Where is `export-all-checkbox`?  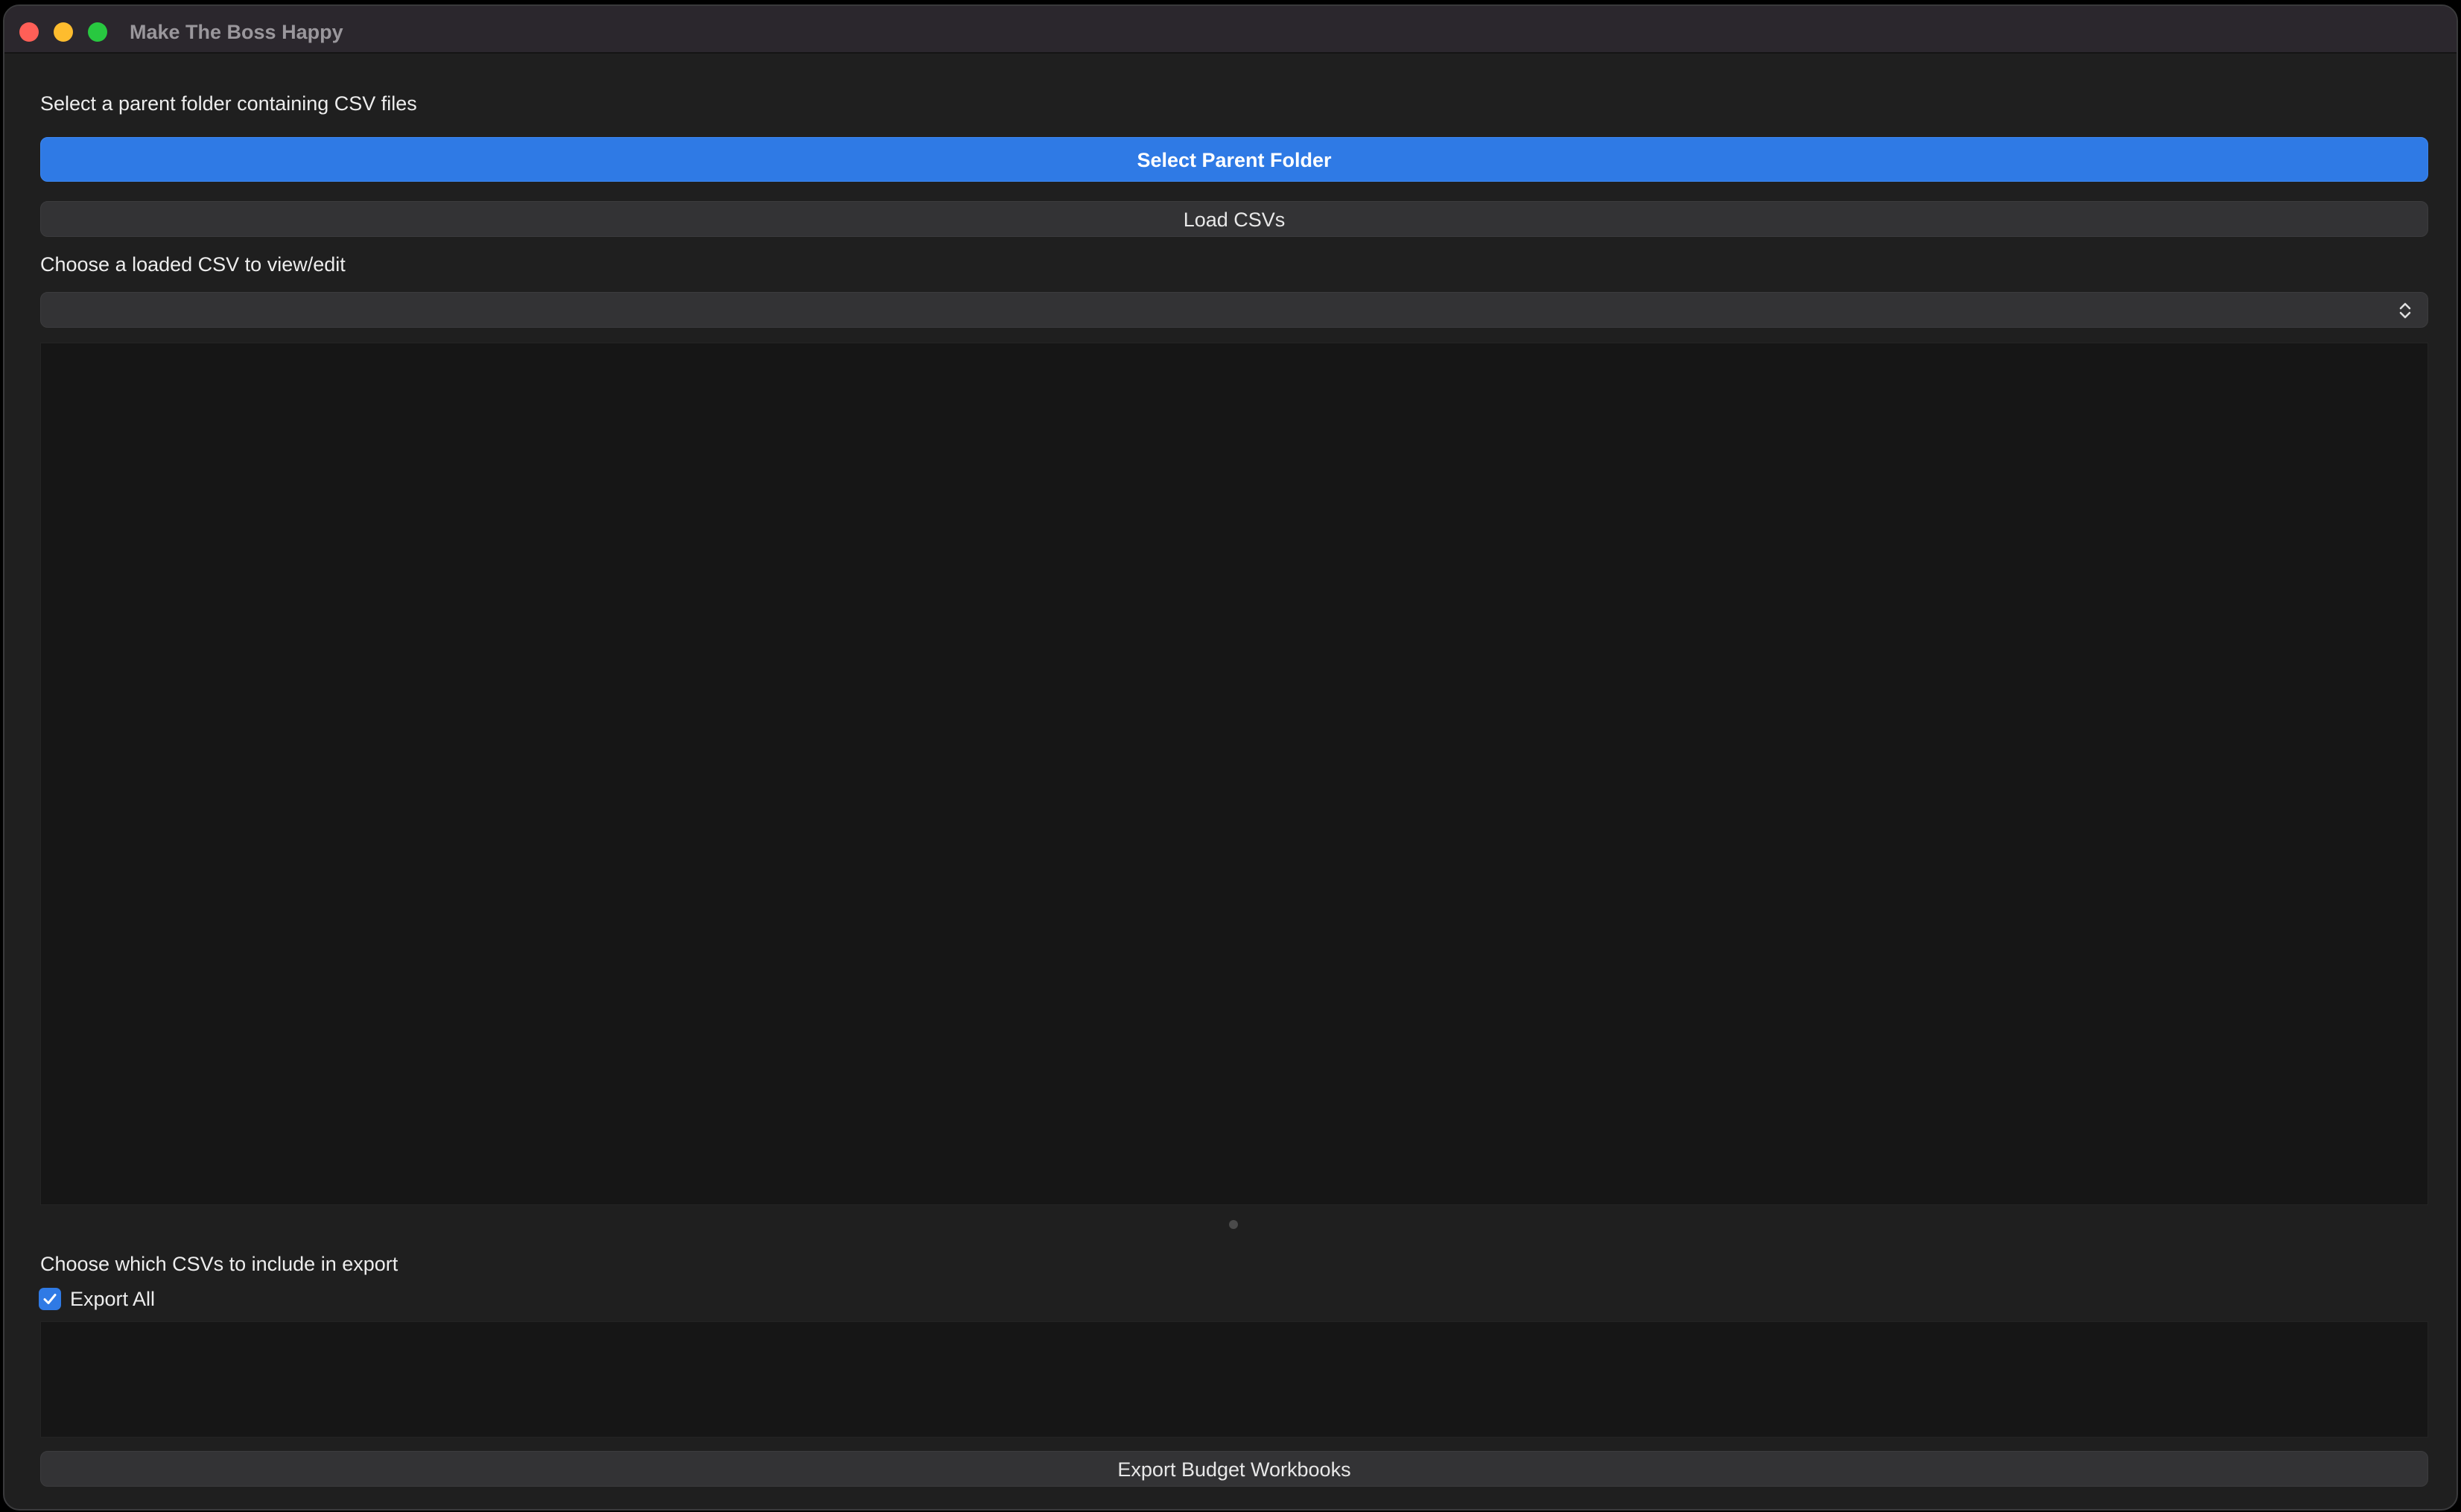 export-all-checkbox is located at coordinates (50, 1299).